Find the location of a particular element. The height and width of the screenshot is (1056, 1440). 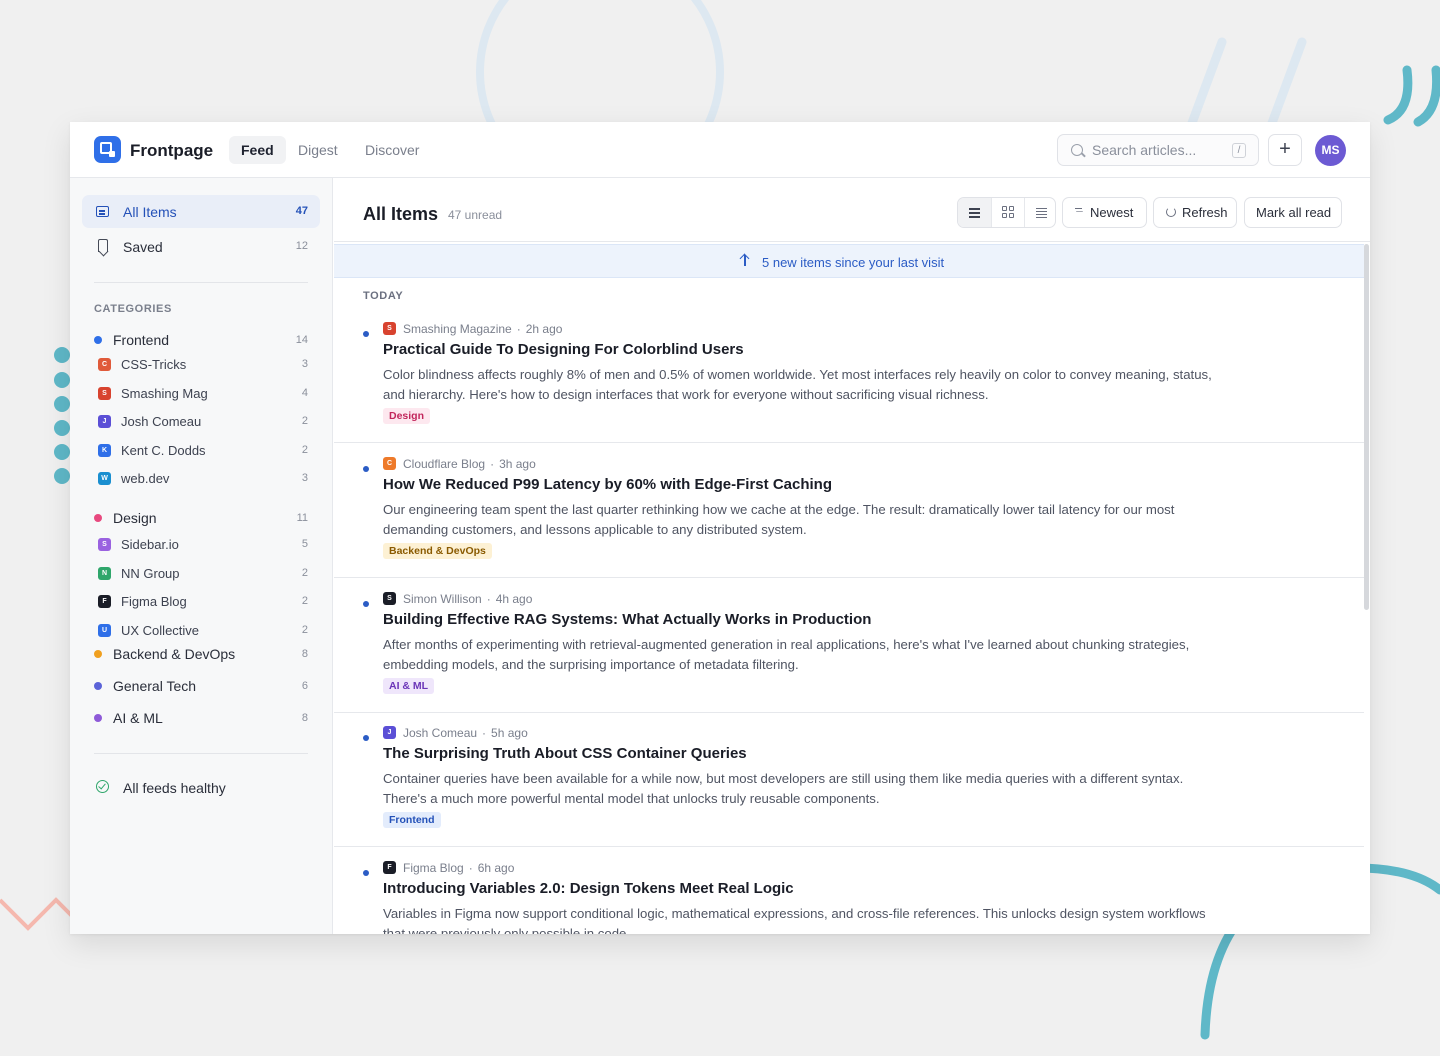

category-item: Frontend 14 is located at coordinates (201, 340).